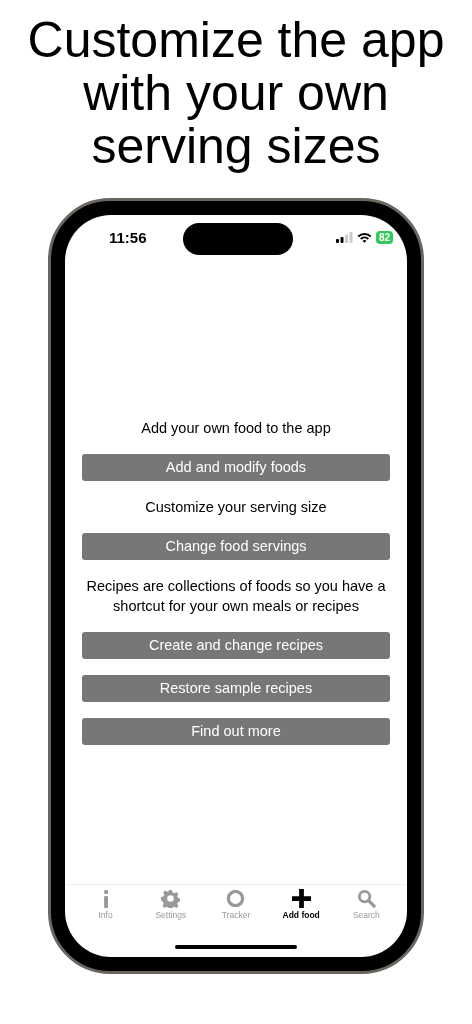 The image size is (472, 1024). What do you see at coordinates (301, 912) in the screenshot?
I see `tab-item: Add food` at bounding box center [301, 912].